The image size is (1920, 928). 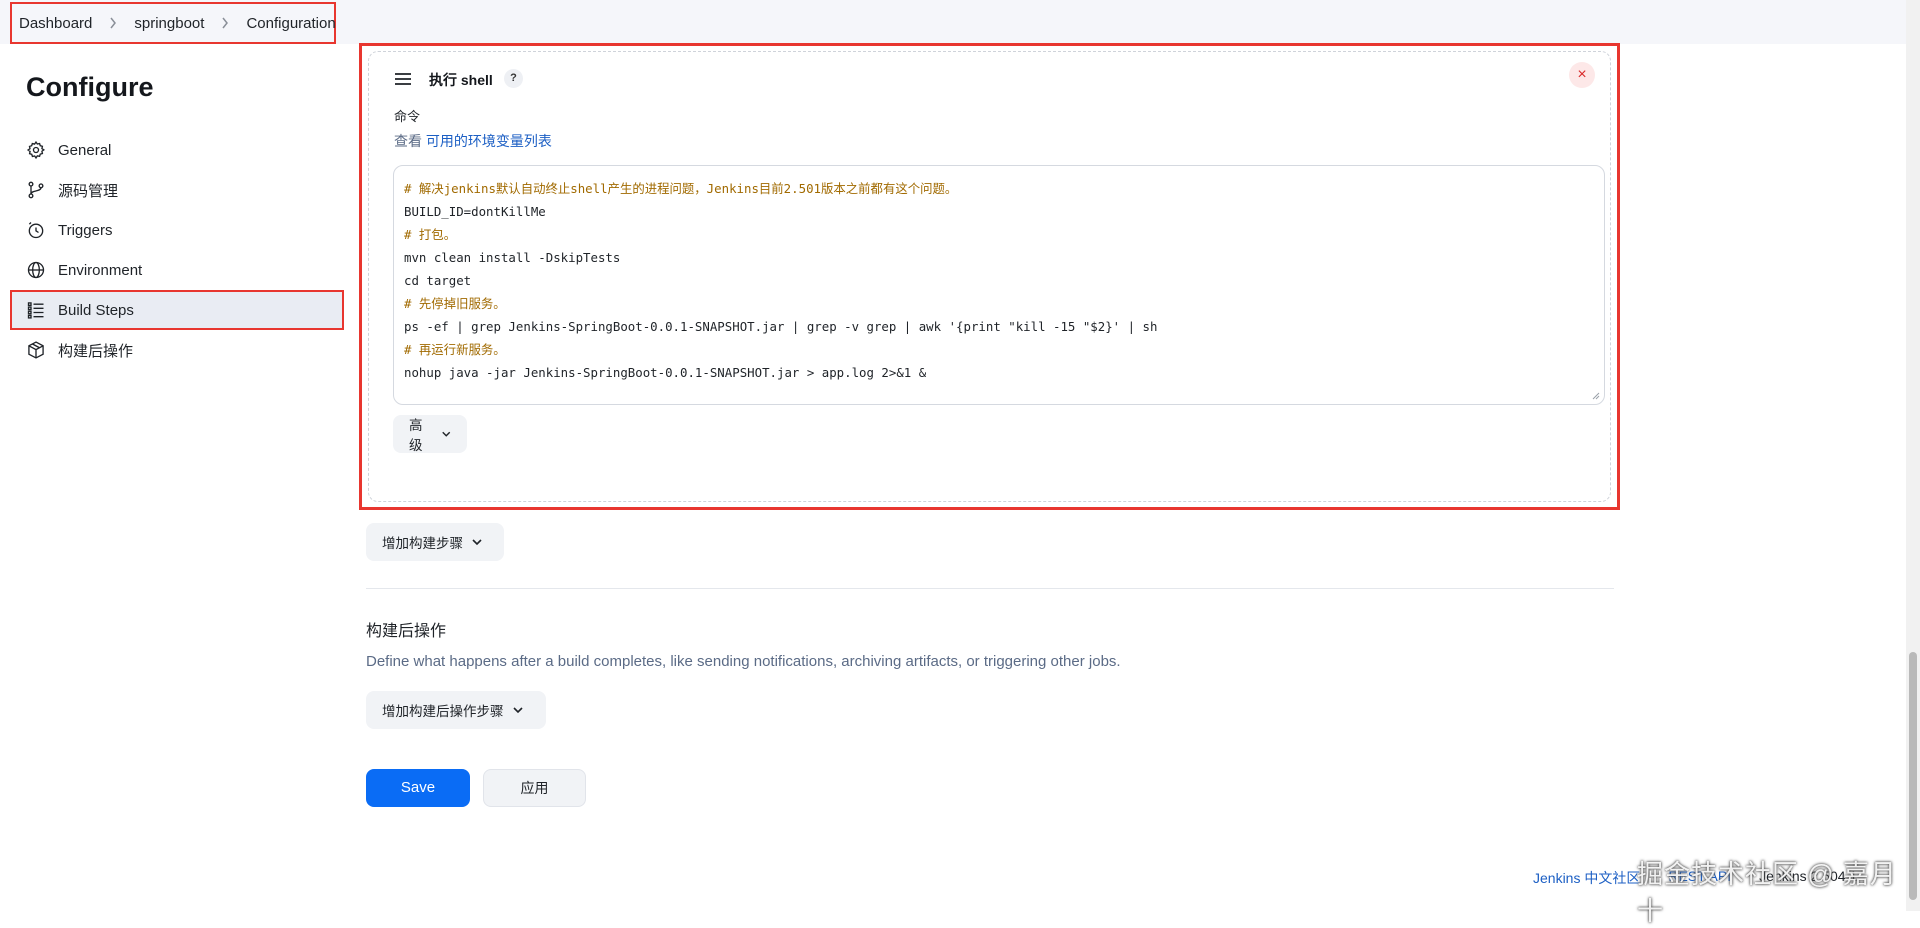 I want to click on advanced-label: 高级, so click(x=416, y=435).